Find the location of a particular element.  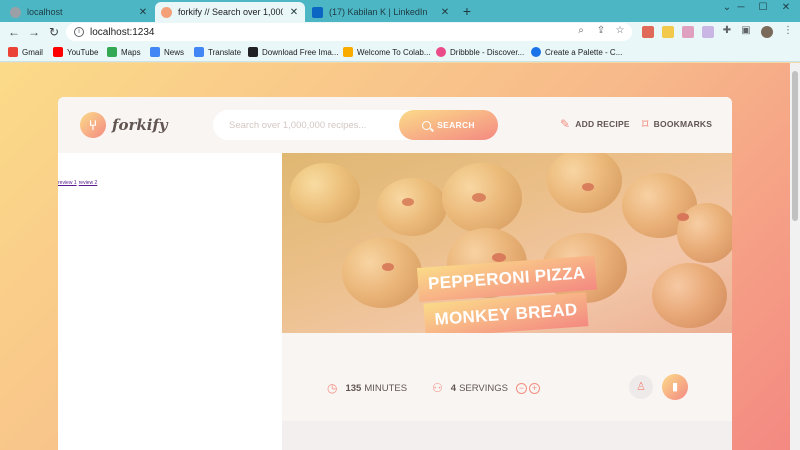

tab-title: (17) Kabilan K | LinkedIn is located at coordinates (378, 12).